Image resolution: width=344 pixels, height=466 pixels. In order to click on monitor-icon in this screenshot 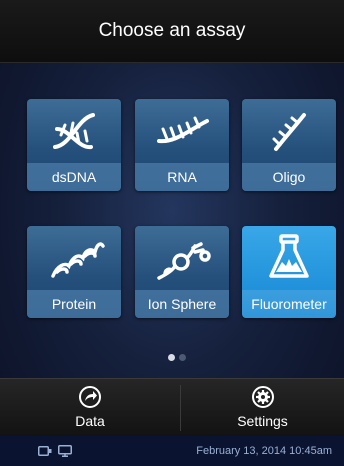, I will do `click(65, 451)`.